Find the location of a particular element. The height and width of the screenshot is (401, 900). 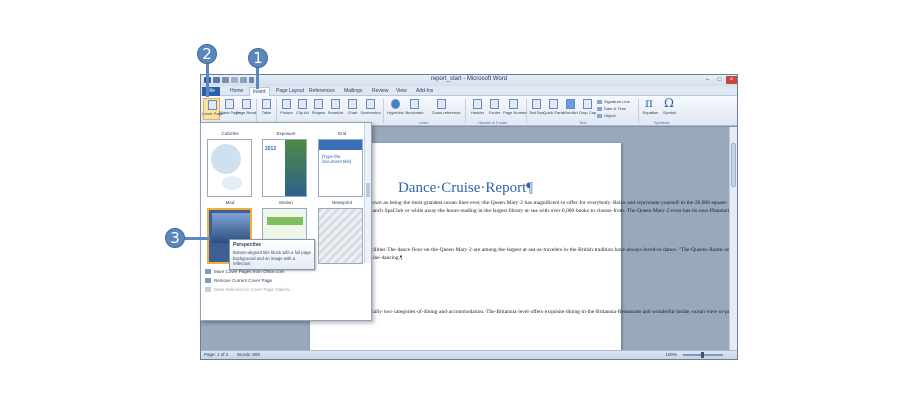

chart-button: Chart is located at coordinates (352, 109).